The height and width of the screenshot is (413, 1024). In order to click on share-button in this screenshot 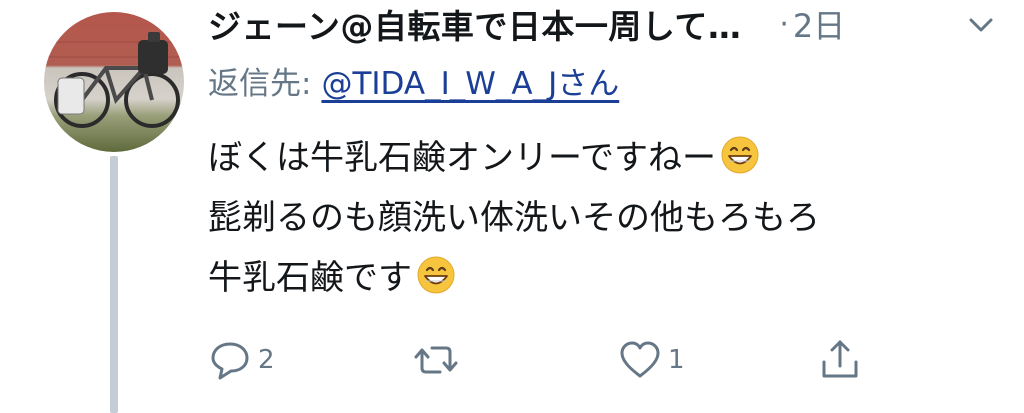, I will do `click(840, 360)`.